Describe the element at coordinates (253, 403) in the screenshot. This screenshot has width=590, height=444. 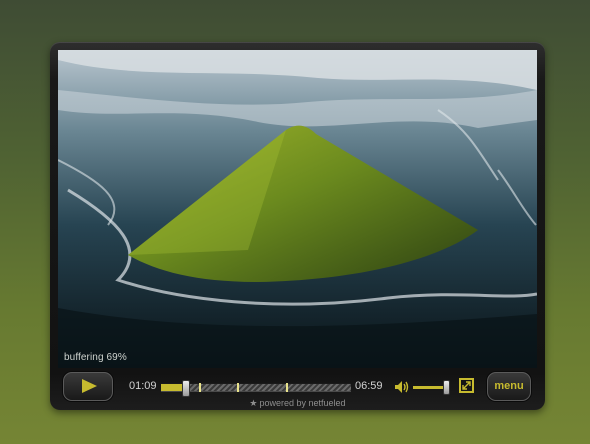
I see `star-icon: ★` at that location.